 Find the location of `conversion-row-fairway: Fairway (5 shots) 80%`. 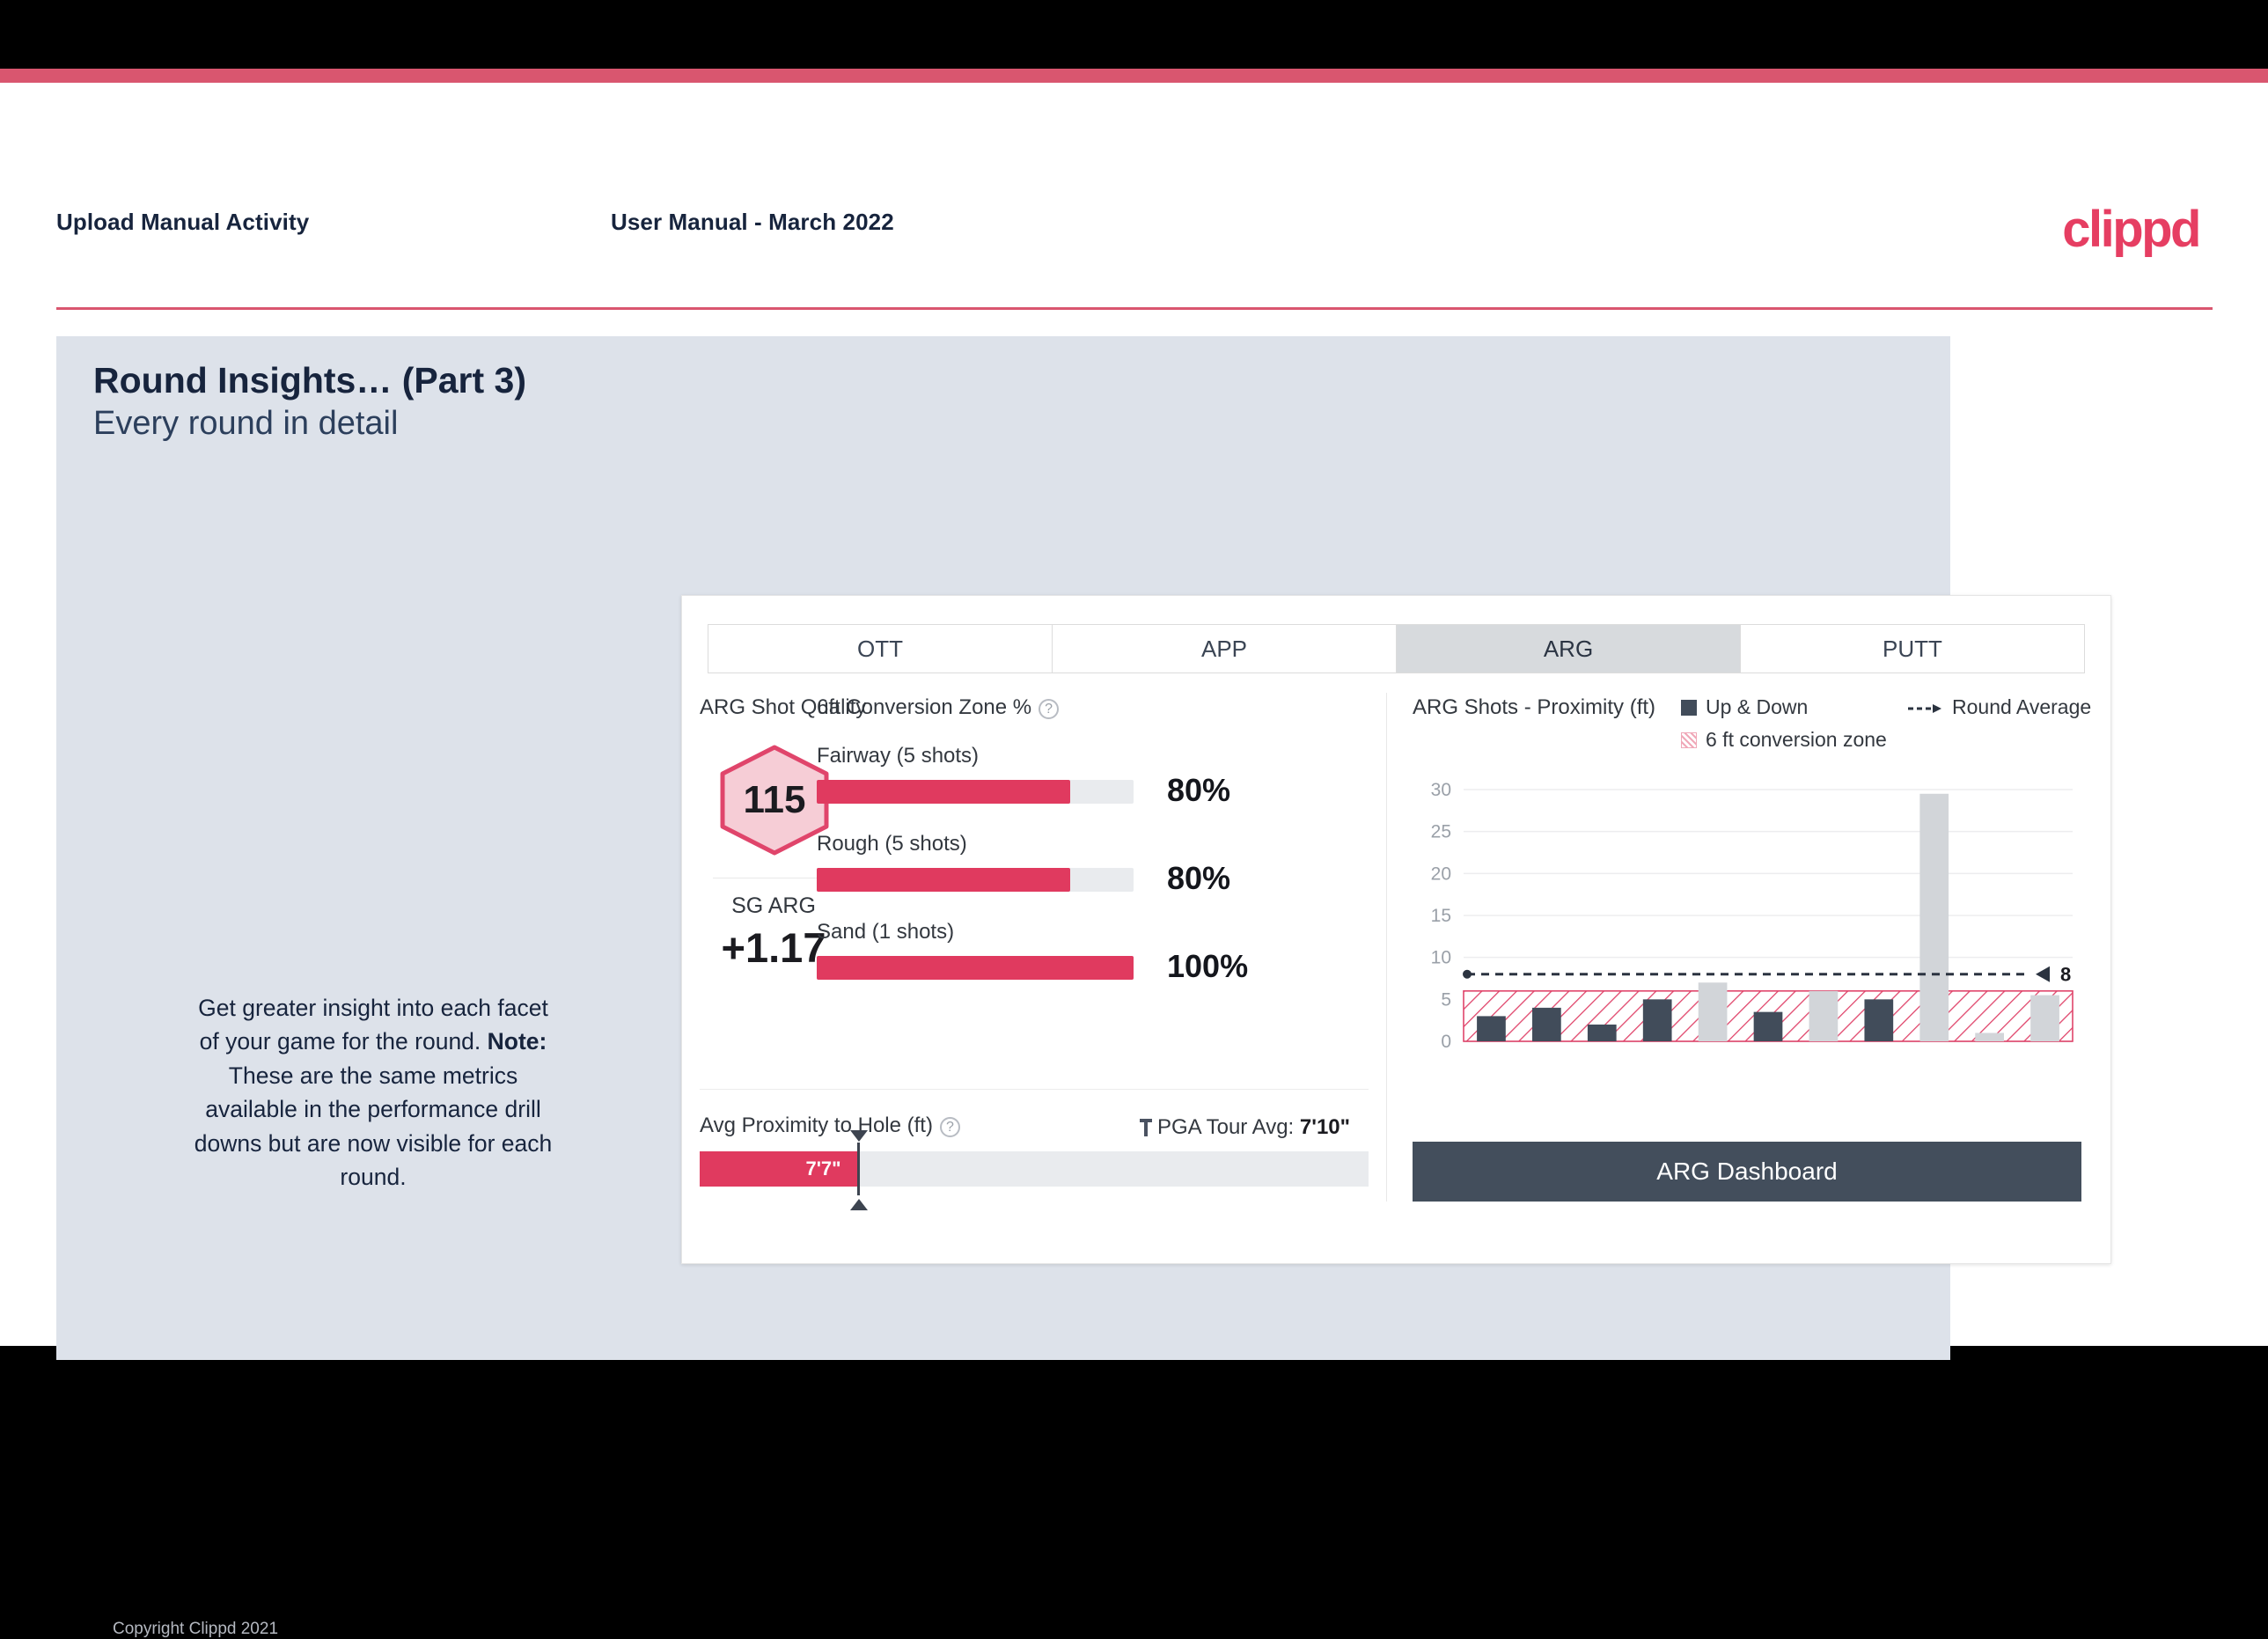

conversion-row-fairway: Fairway (5 shots) 80% is located at coordinates (1032, 776).